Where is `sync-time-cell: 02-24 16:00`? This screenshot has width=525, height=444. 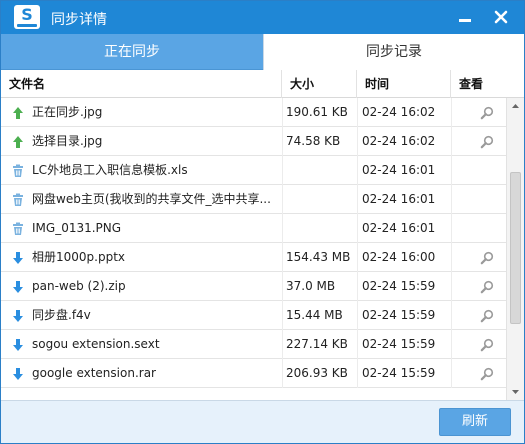 sync-time-cell: 02-24 16:00 is located at coordinates (399, 257).